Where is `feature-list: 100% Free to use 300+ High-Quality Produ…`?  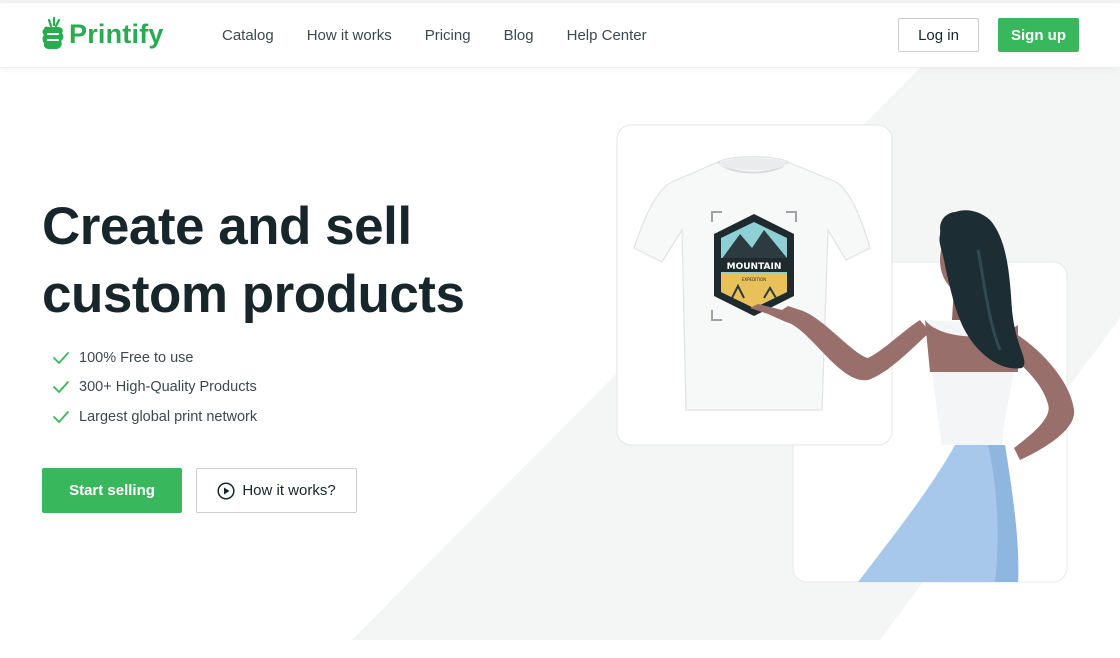 feature-list: 100% Free to use 300+ High-Quality Produ… is located at coordinates (154, 387).